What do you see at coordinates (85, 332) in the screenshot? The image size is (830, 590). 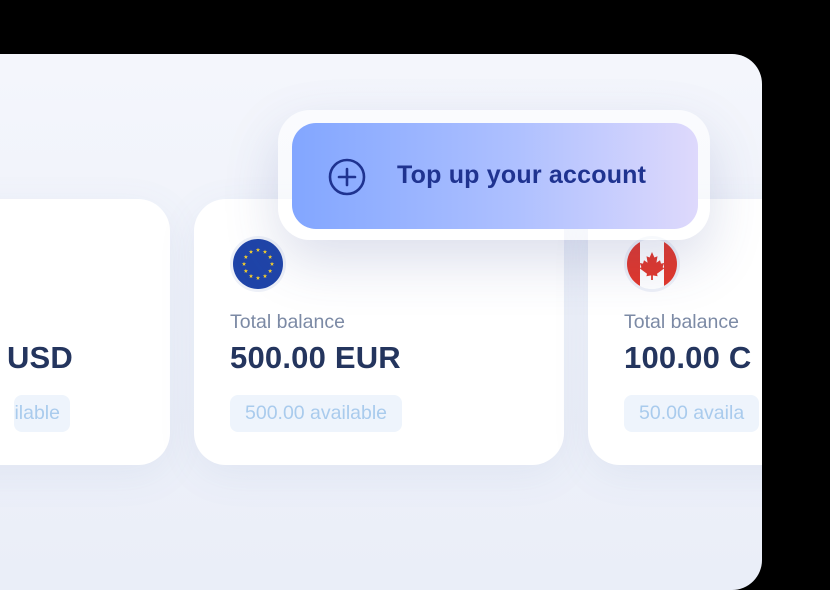 I see `balance-card-usd: USD ilable` at bounding box center [85, 332].